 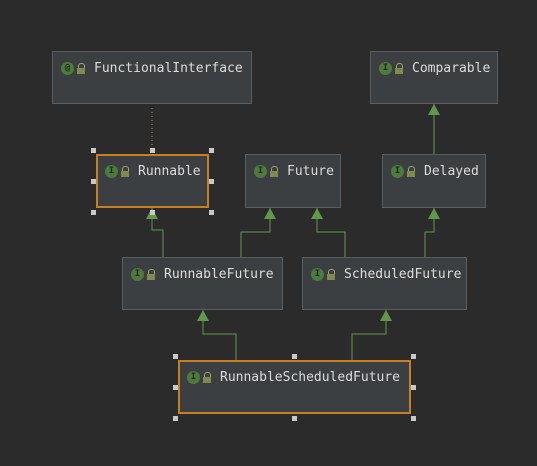 I want to click on annotation-icon: @, so click(x=67, y=68).